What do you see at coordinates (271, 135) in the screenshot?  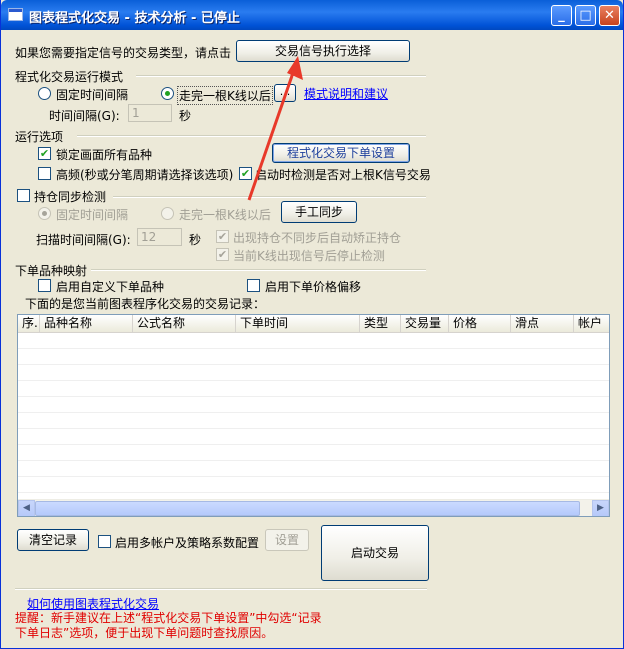 I see `annotation-arrow-shaft` at bounding box center [271, 135].